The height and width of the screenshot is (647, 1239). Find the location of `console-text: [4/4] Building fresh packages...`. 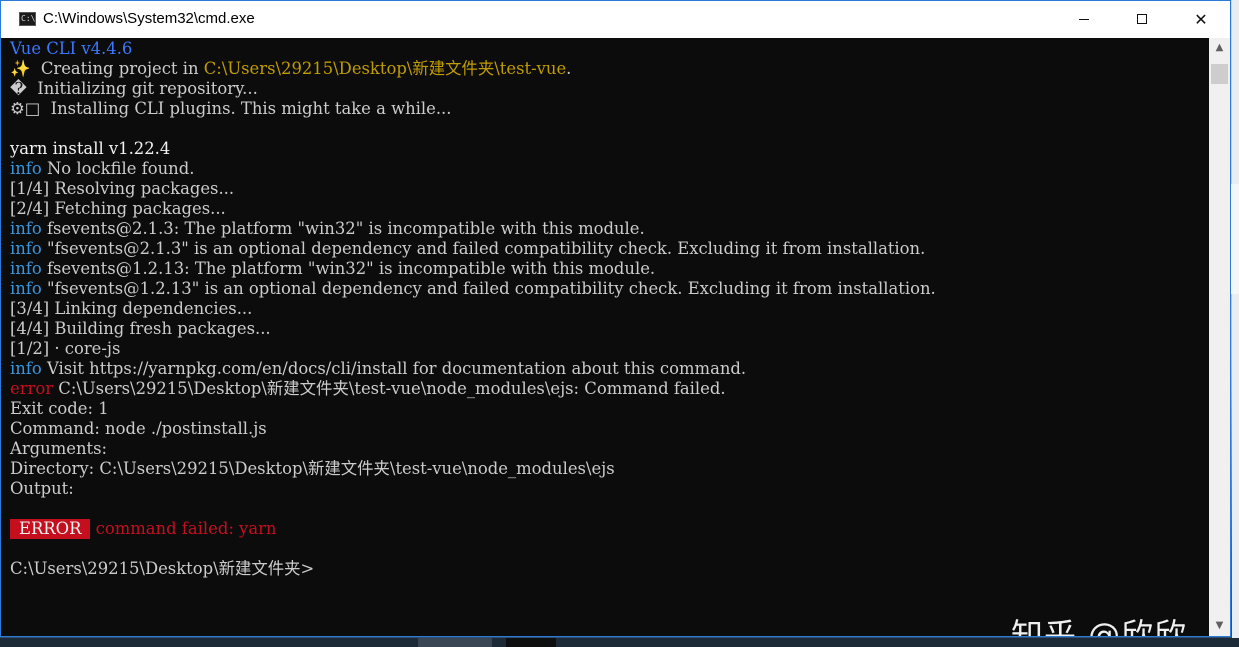

console-text: [4/4] Building fresh packages... is located at coordinates (140, 328).